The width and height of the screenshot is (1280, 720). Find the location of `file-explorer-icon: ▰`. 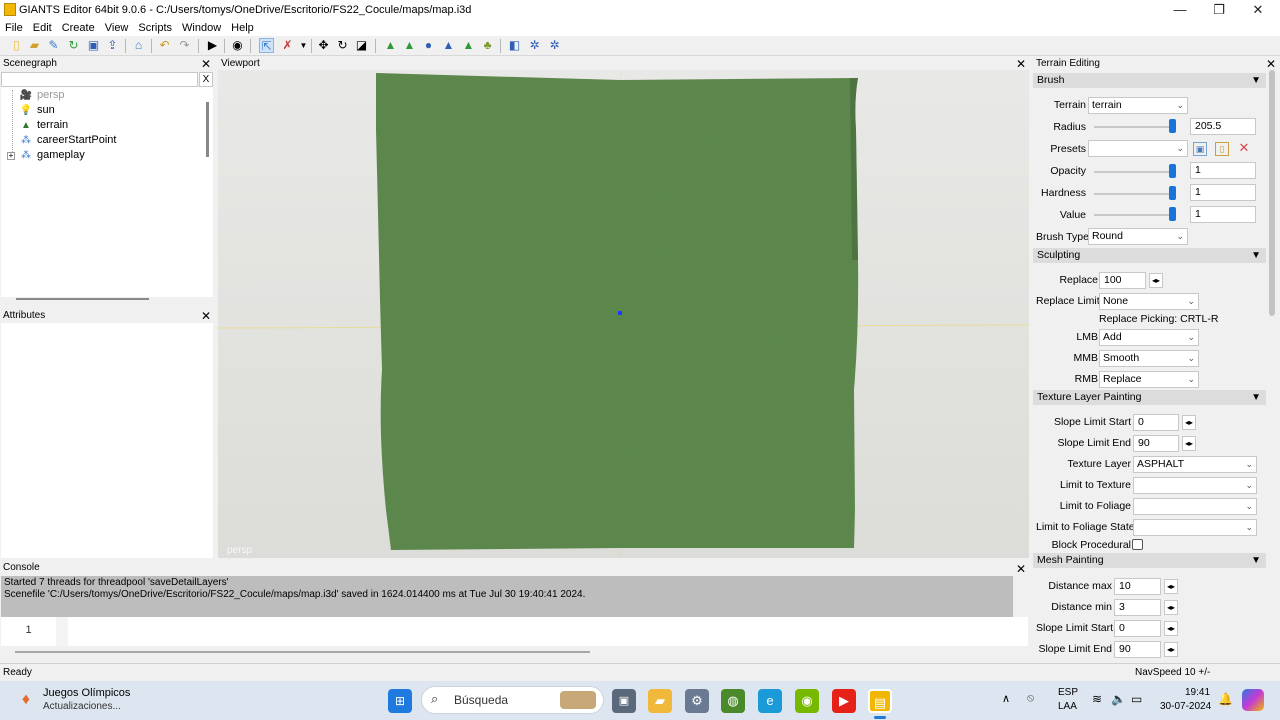

file-explorer-icon: ▰ is located at coordinates (660, 701).